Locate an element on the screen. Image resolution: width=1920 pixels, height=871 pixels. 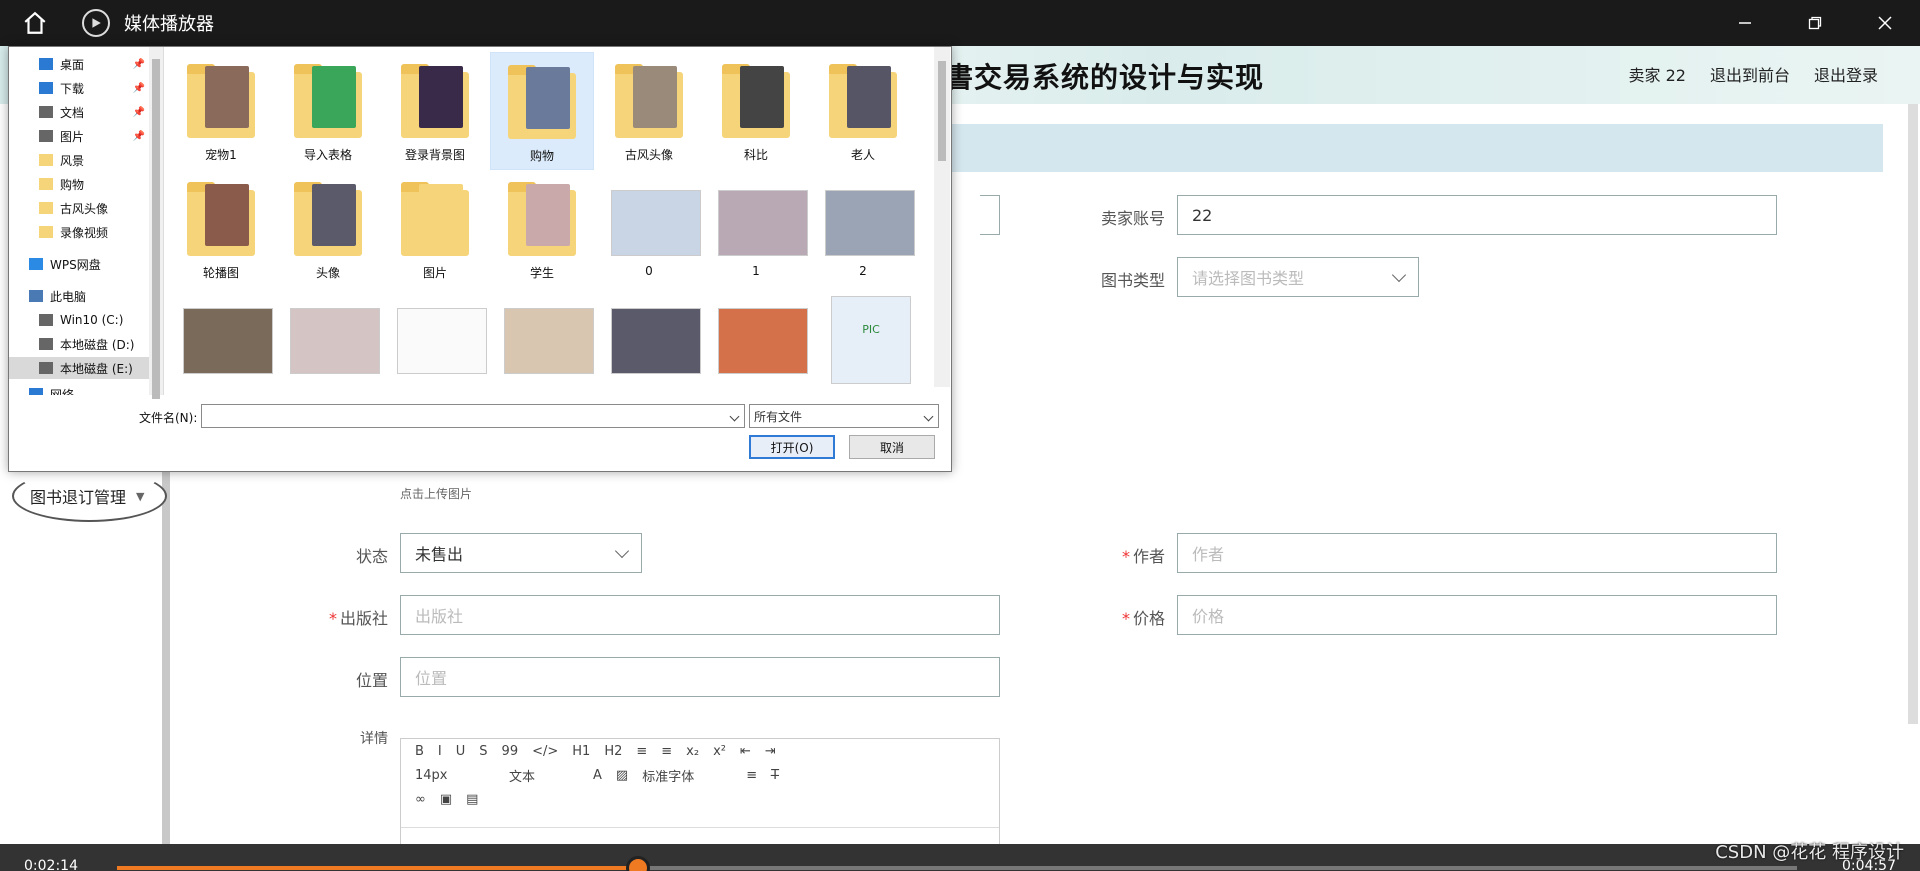
status-select: 未售出 is located at coordinates (521, 553).